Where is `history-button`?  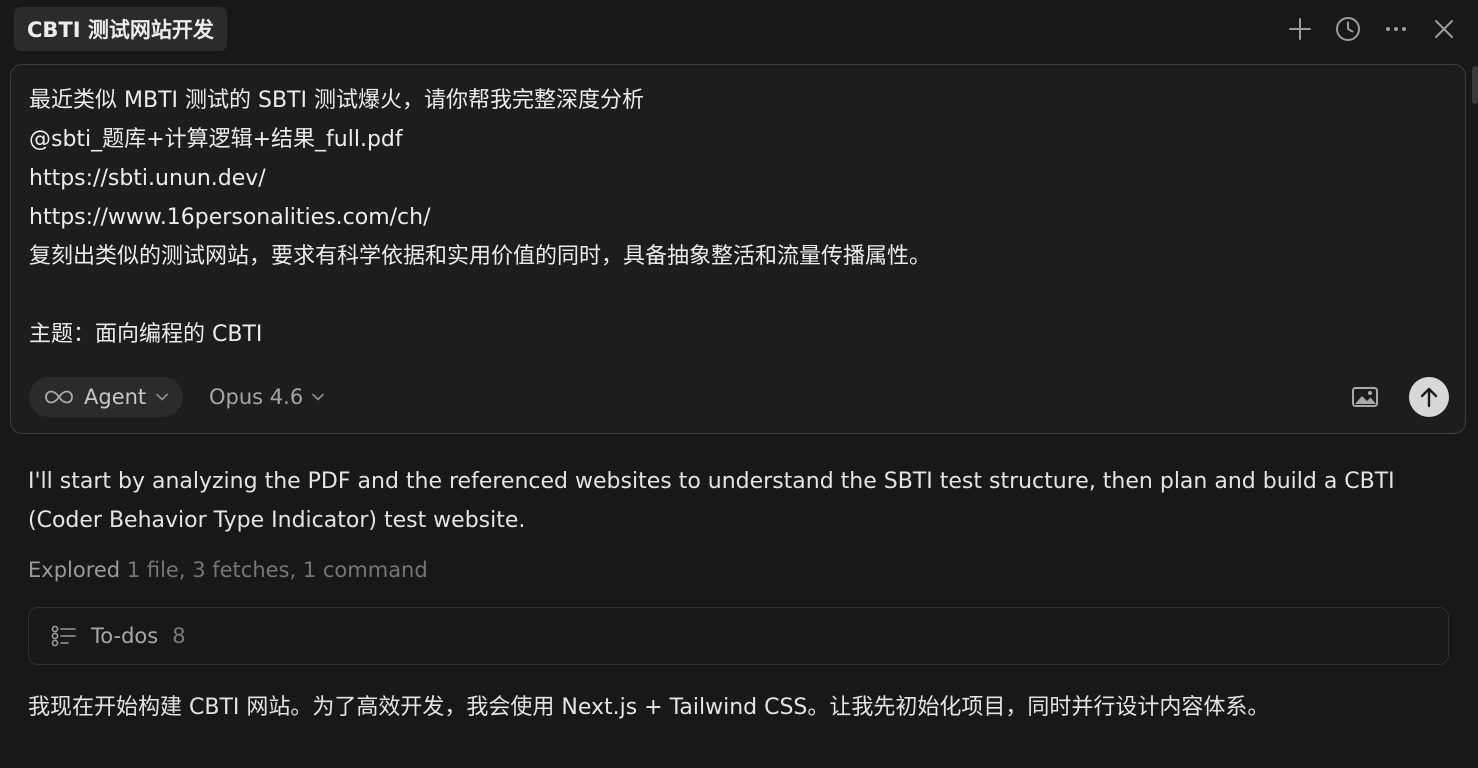 history-button is located at coordinates (1348, 29).